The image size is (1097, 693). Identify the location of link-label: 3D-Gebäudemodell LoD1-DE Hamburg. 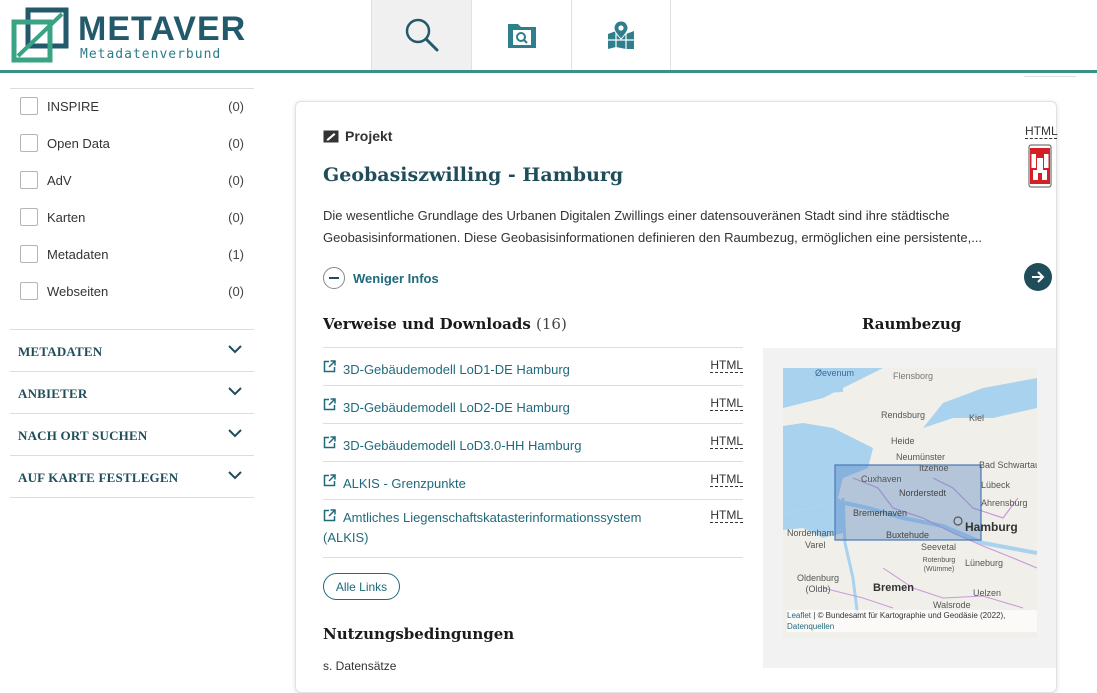
(456, 369).